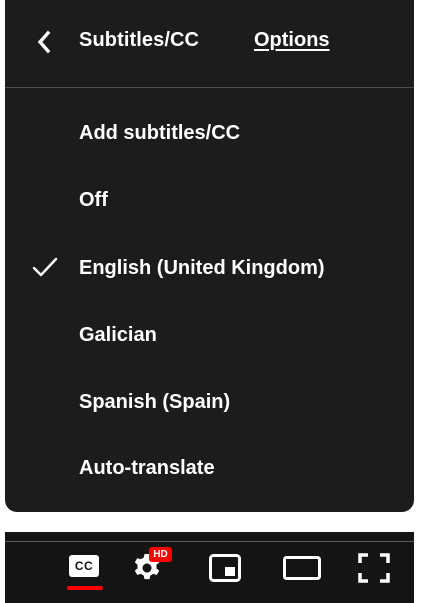  Describe the element at coordinates (209, 200) in the screenshot. I see `menu-item-off: Off` at that location.